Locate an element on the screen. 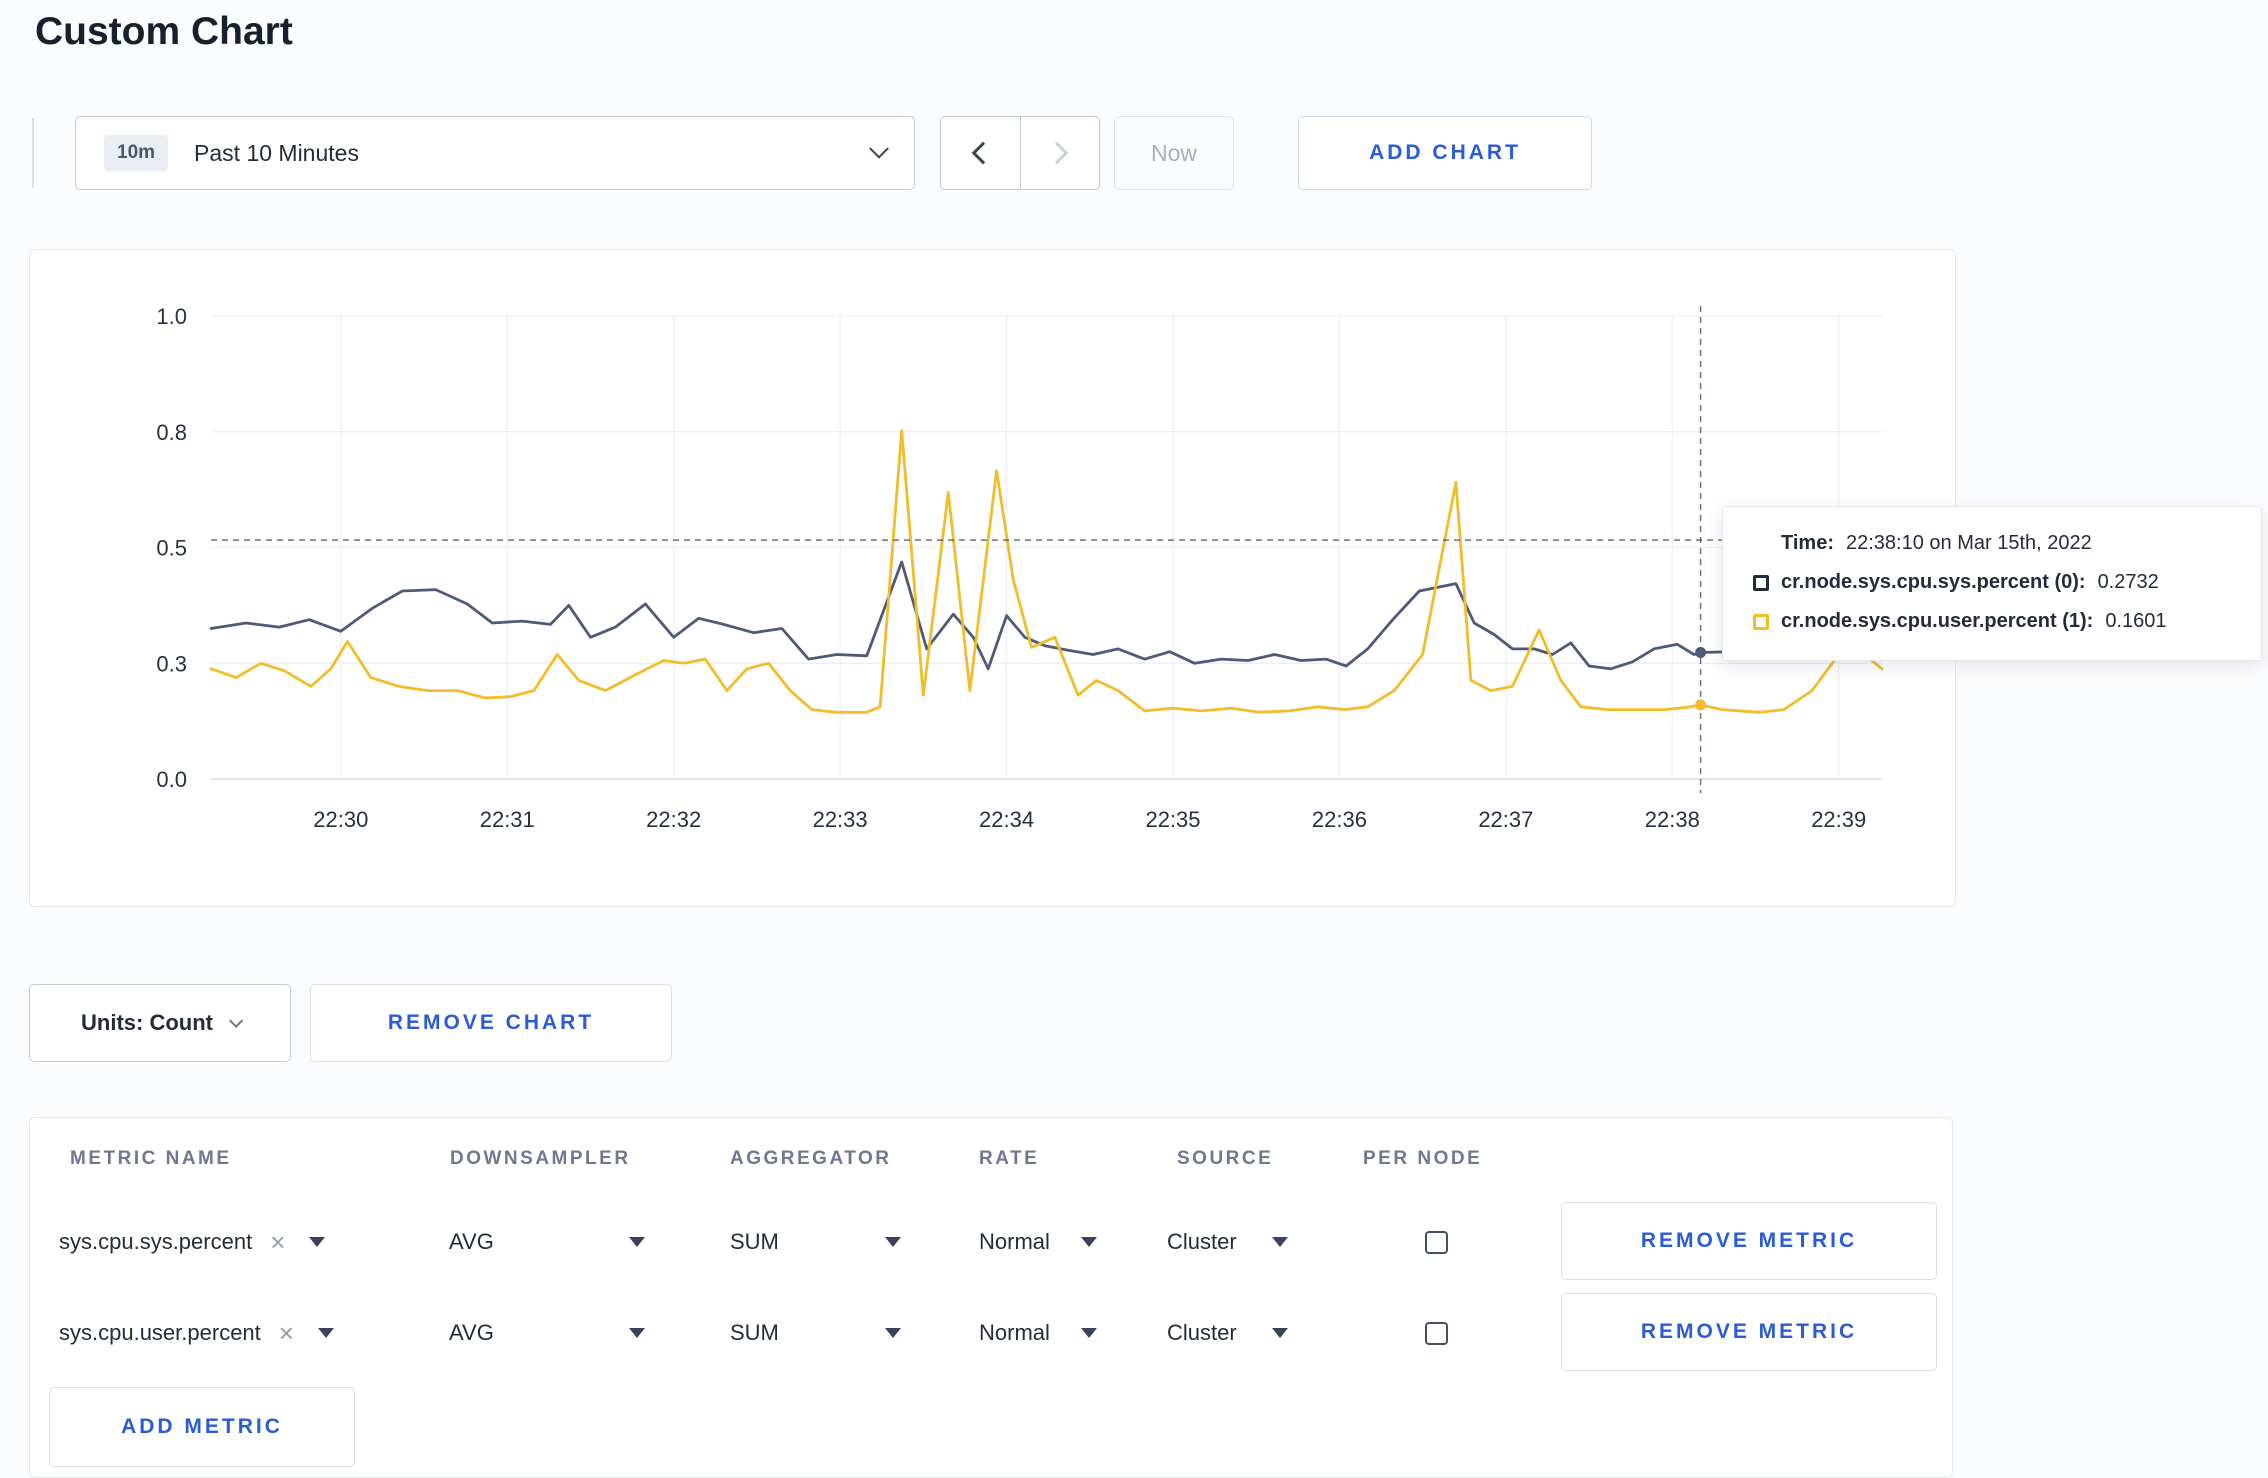 This screenshot has width=2268, height=1478. units-label: Units: Count is located at coordinates (147, 1022).